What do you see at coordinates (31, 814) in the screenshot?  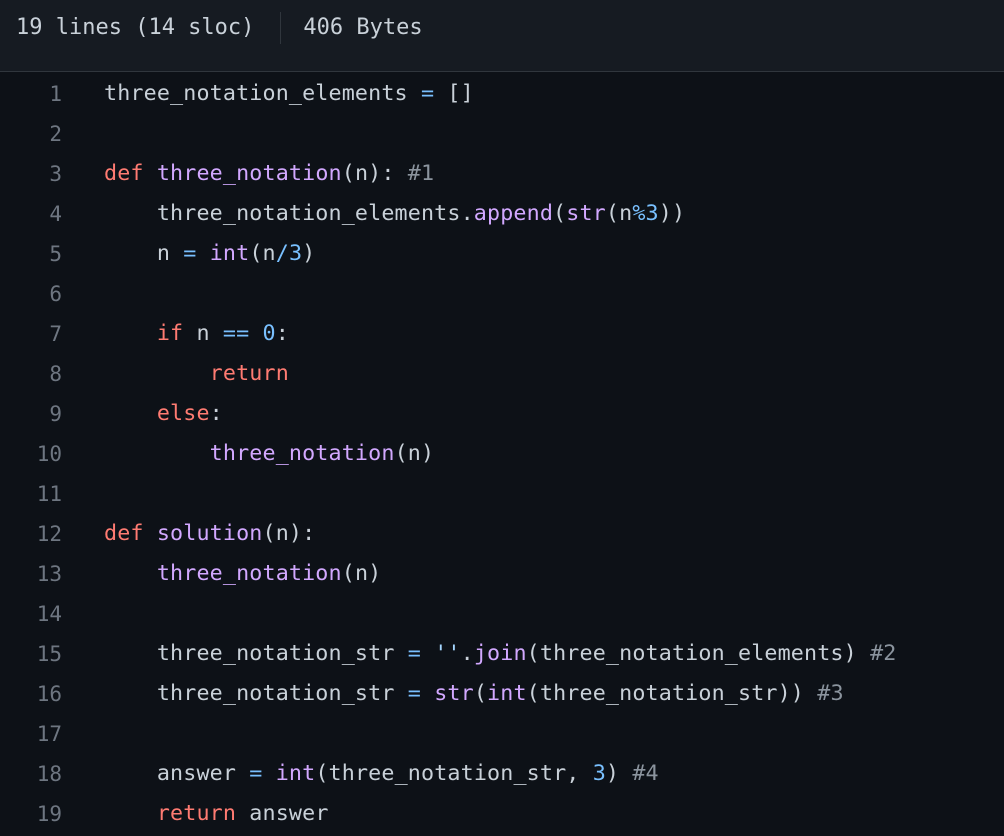 I see `line-number: 19` at bounding box center [31, 814].